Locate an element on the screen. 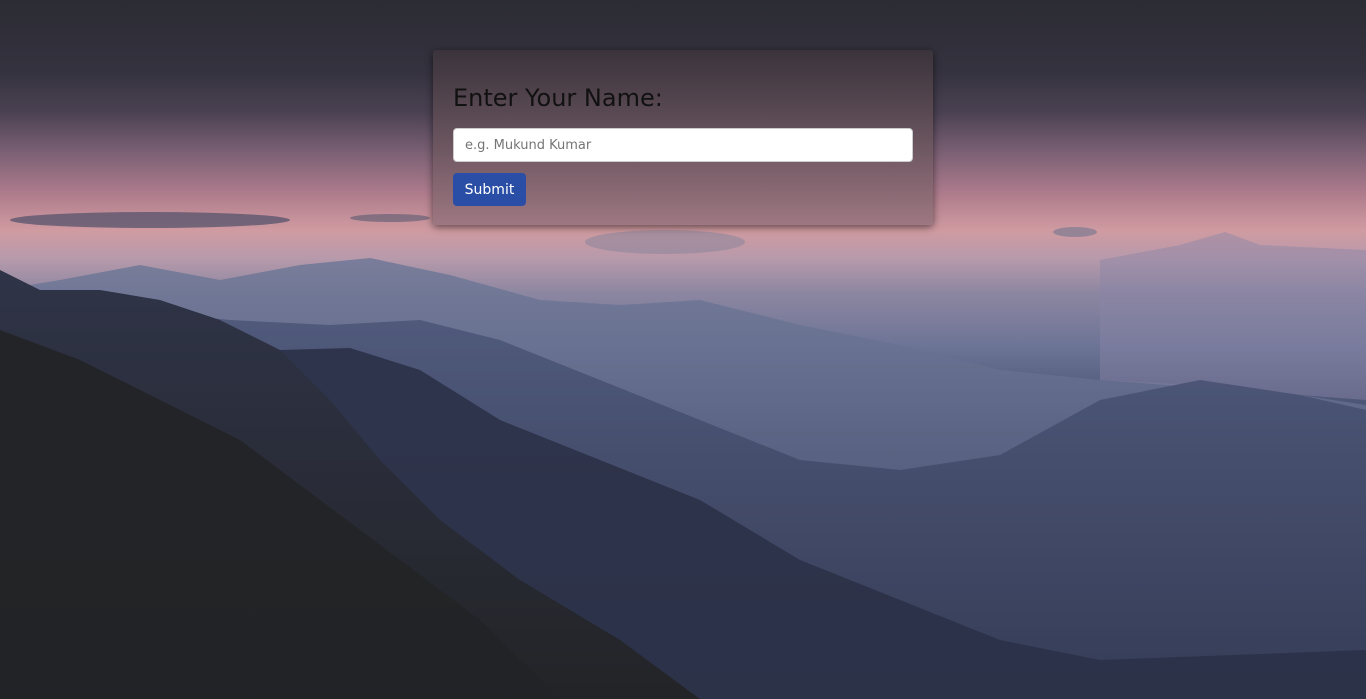 The height and width of the screenshot is (699, 1366). name-input is located at coordinates (683, 145).